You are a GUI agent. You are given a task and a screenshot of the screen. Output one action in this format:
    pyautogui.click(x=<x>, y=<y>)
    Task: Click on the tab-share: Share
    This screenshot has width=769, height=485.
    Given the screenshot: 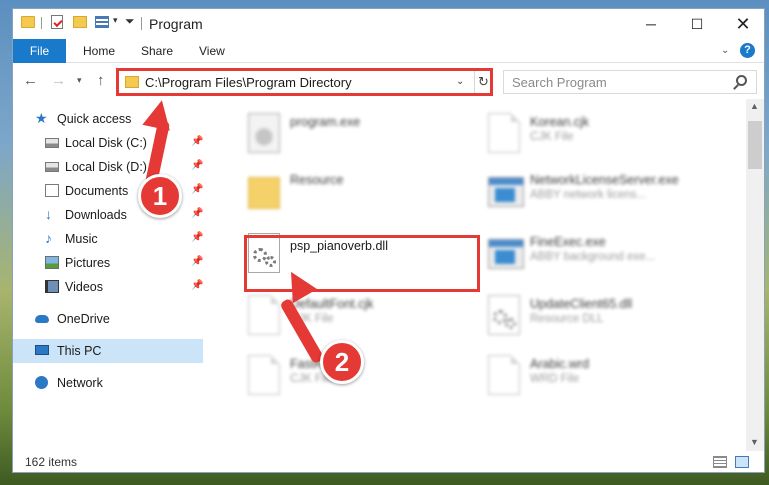 What is the action you would take?
    pyautogui.click(x=157, y=51)
    